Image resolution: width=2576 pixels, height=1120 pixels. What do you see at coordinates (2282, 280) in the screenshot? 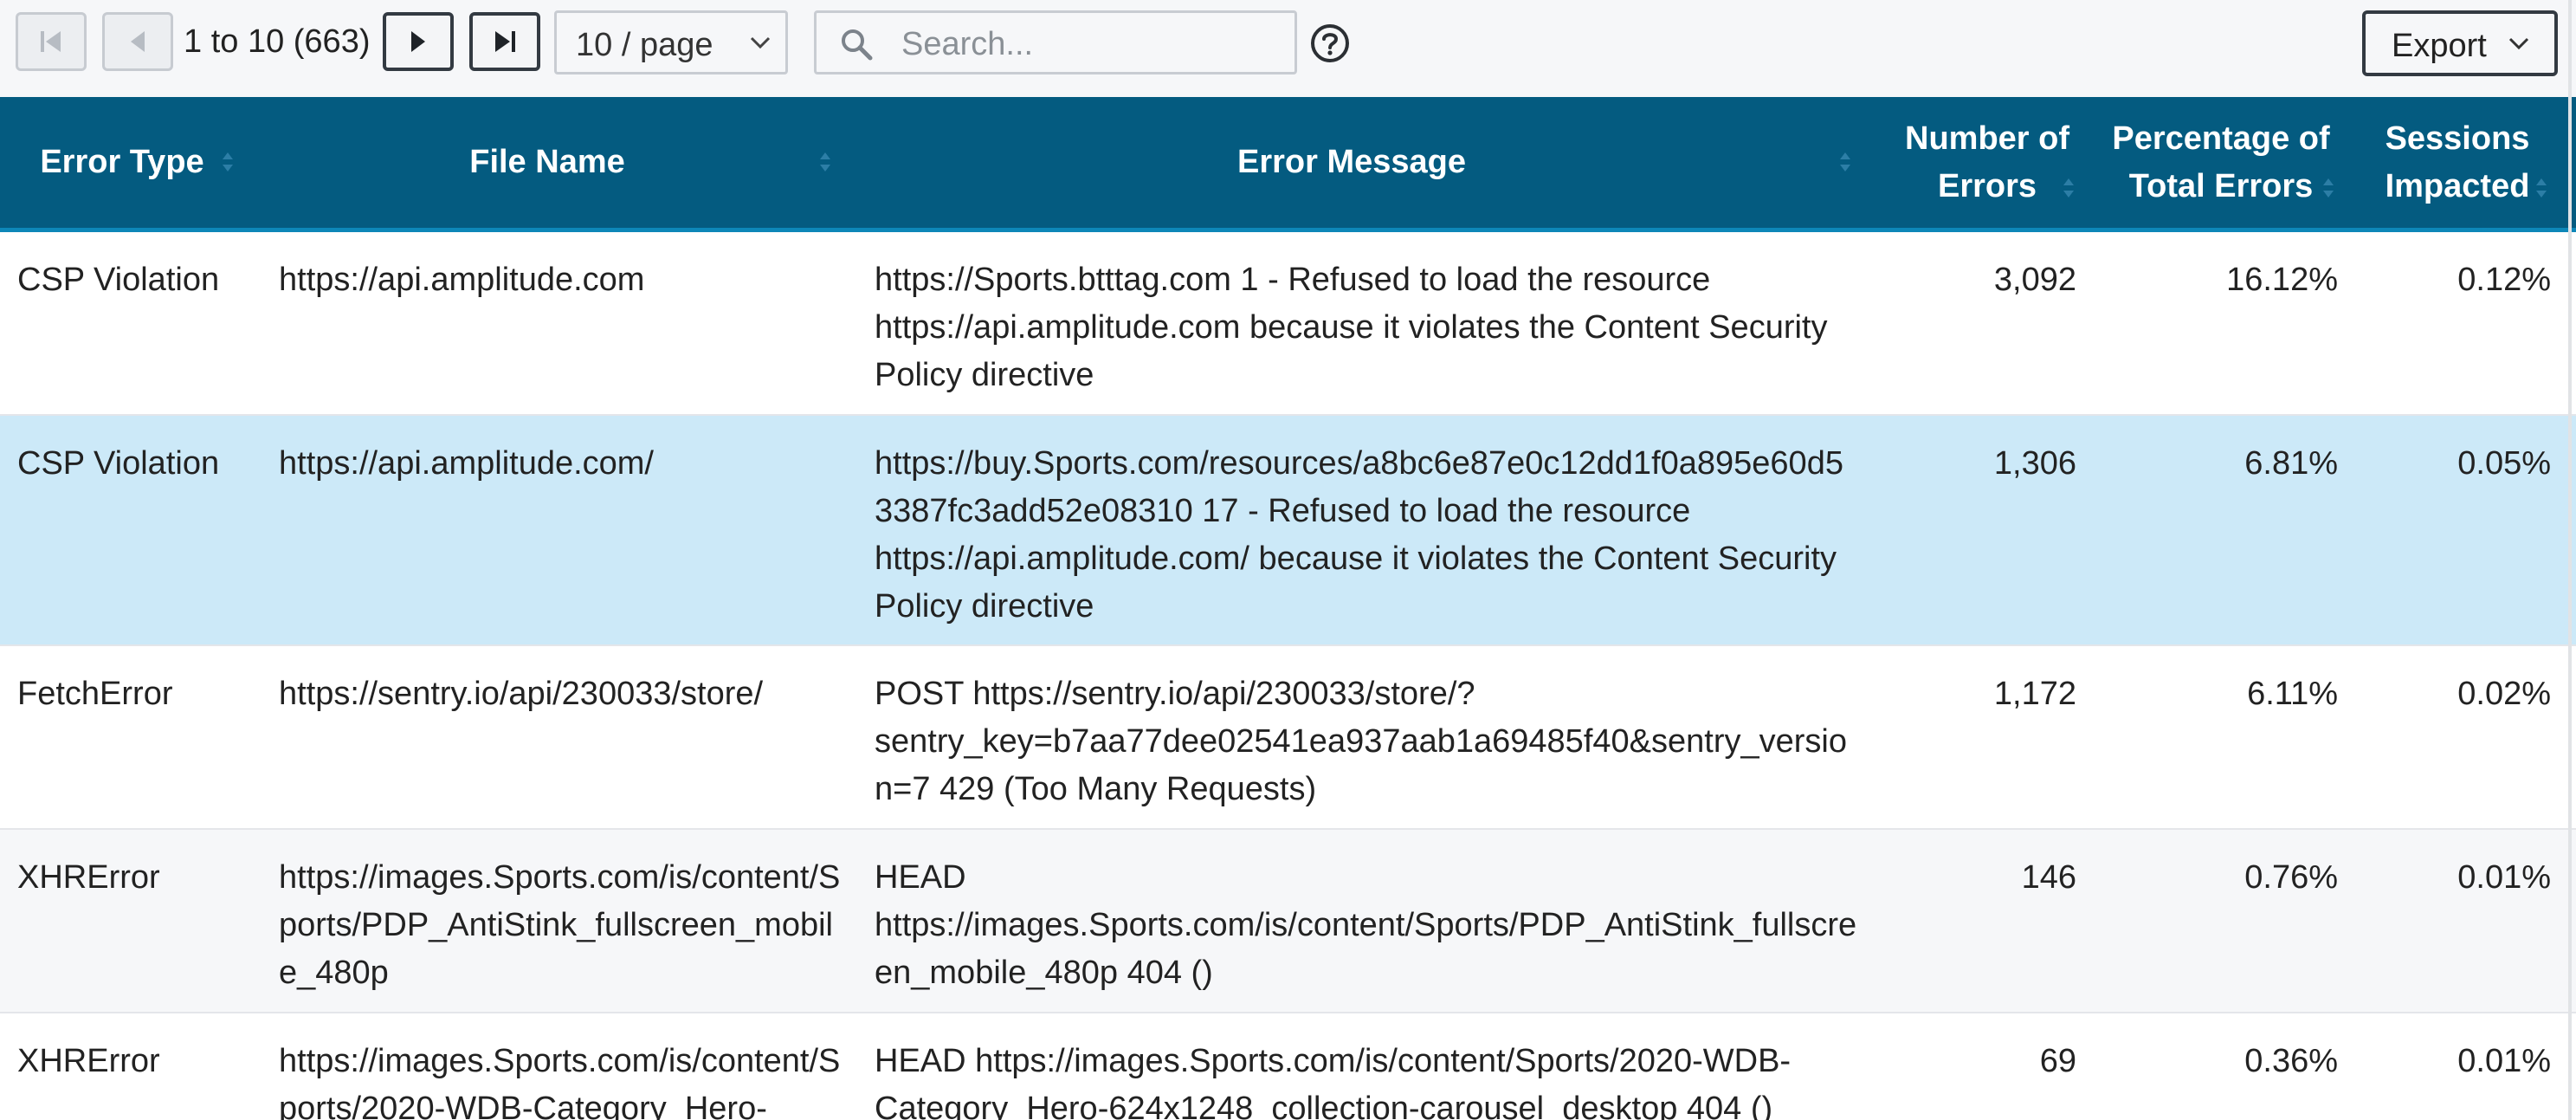
I see `cell-percentage-of-total-errors: 16.12%` at bounding box center [2282, 280].